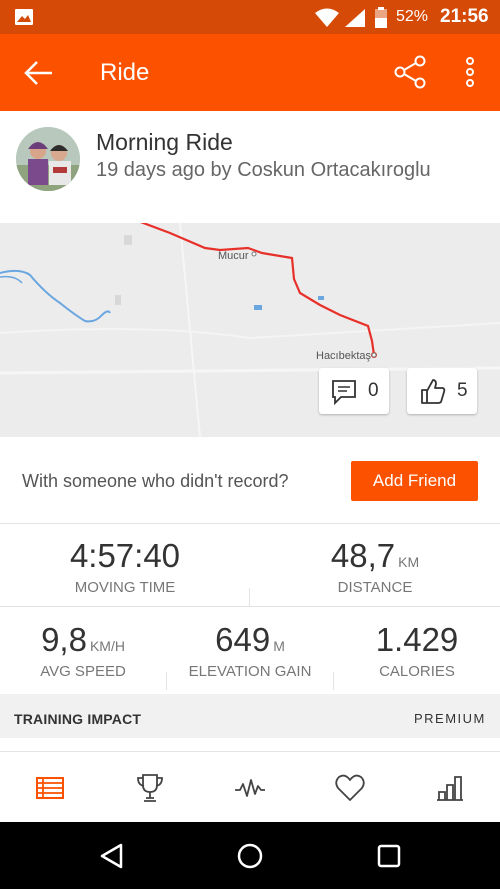  I want to click on kudos-button: 5, so click(442, 391).